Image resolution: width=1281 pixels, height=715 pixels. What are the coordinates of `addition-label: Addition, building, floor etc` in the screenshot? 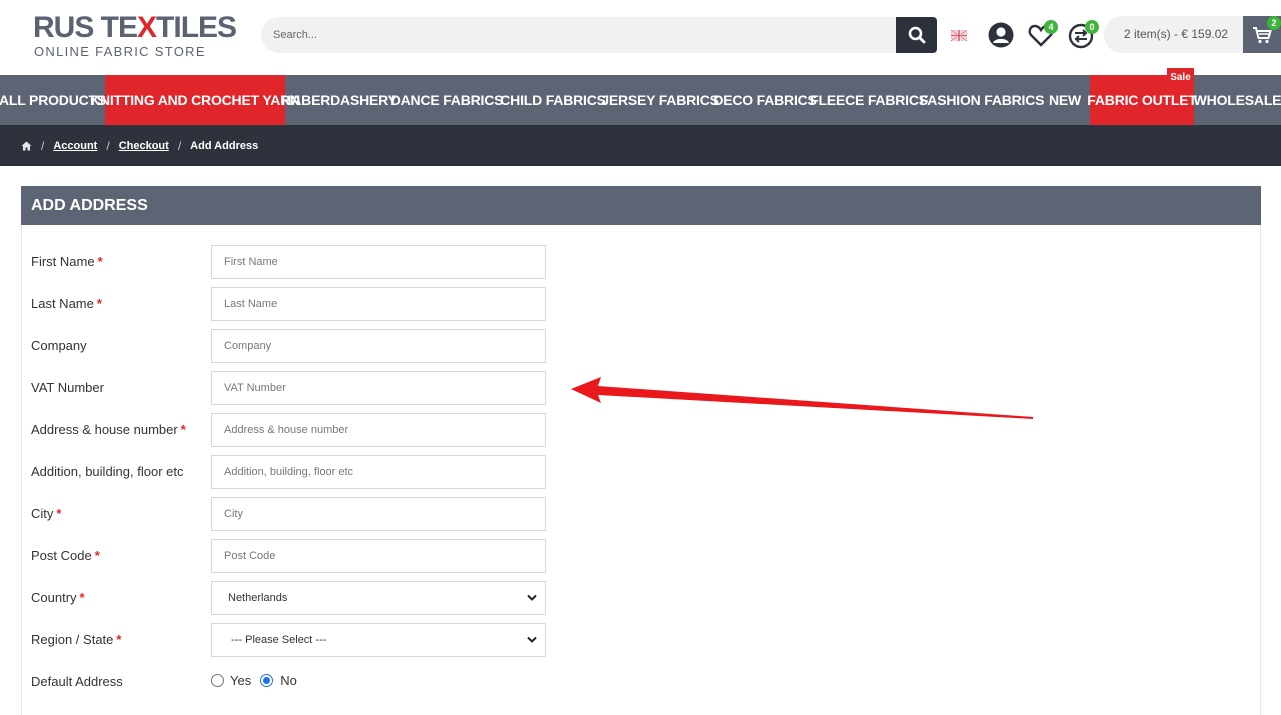 It's located at (107, 471).